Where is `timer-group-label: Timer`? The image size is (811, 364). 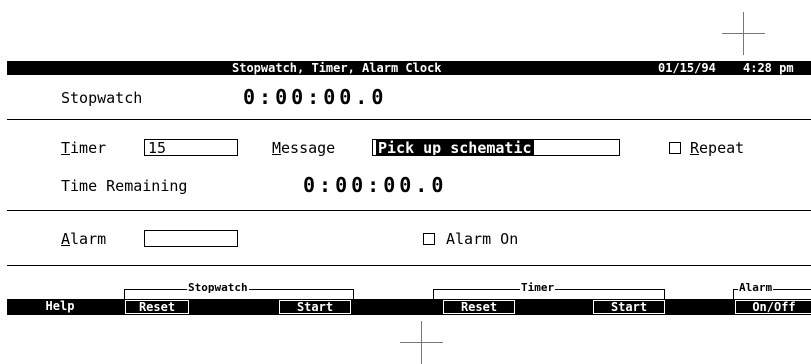
timer-group-label: Timer is located at coordinates (538, 287).